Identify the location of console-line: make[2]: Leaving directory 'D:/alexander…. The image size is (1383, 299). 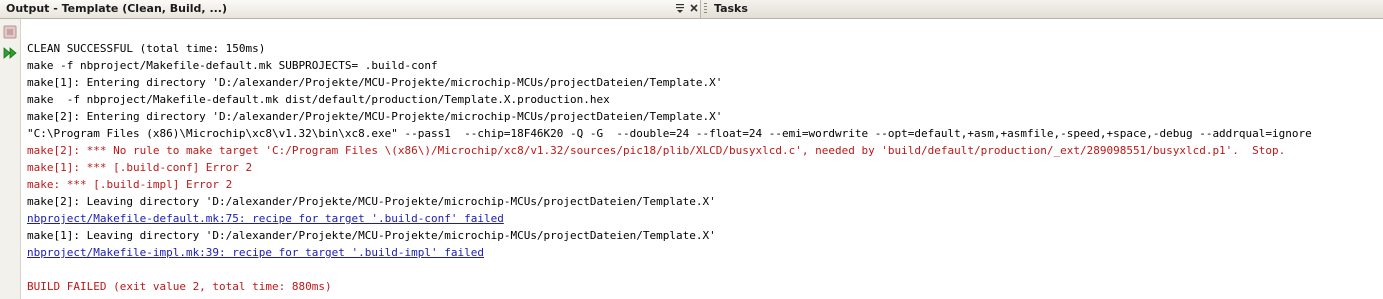
(371, 201).